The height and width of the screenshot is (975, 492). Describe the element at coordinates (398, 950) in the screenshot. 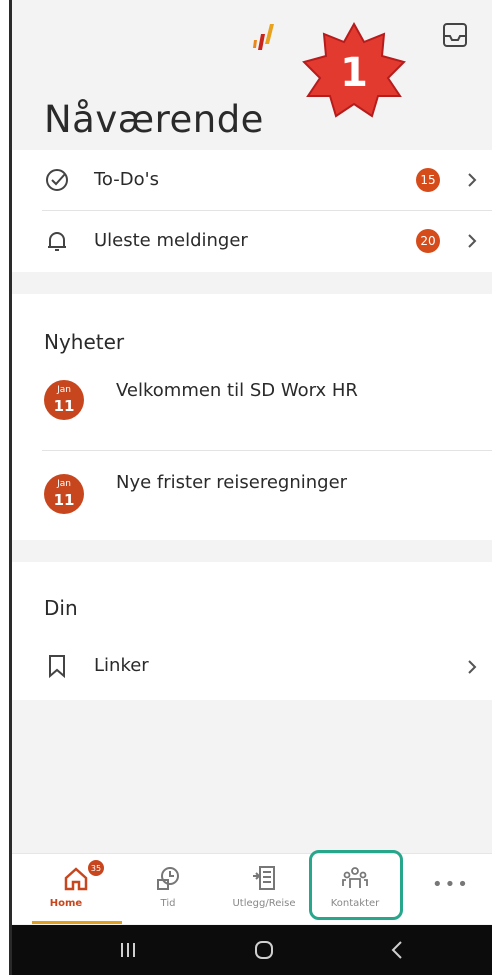

I see `back-icon` at that location.